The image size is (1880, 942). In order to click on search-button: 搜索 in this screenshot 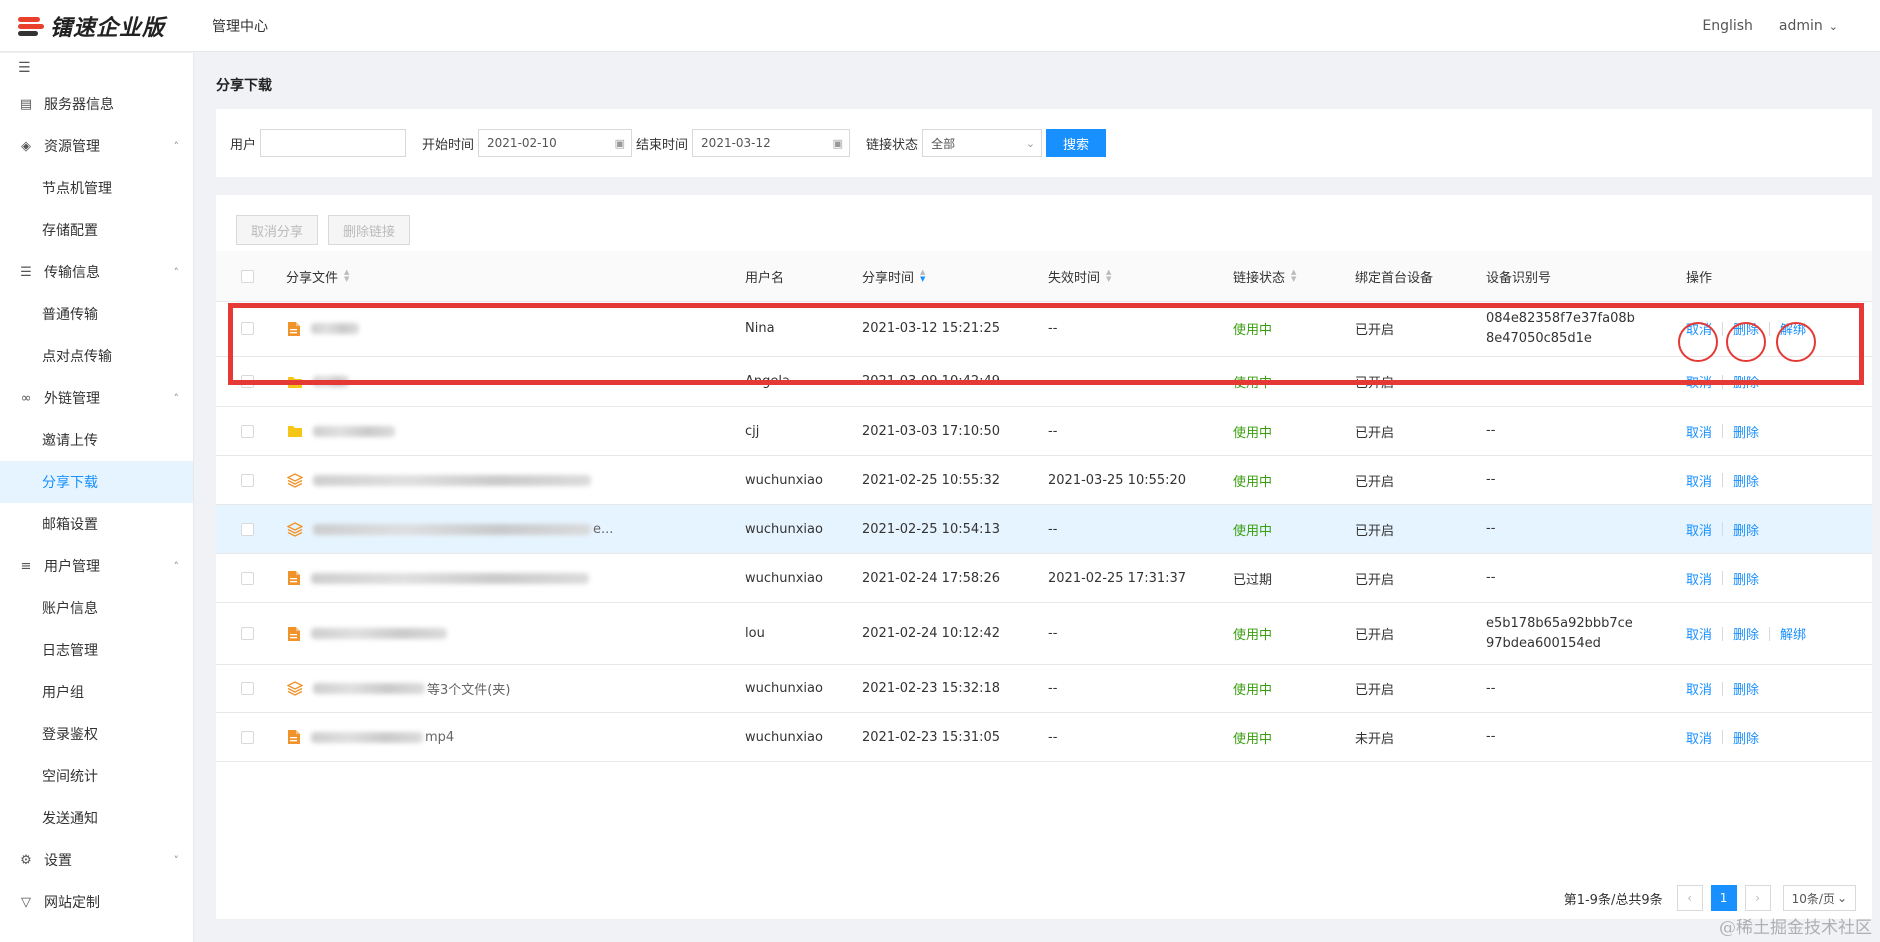, I will do `click(1076, 143)`.